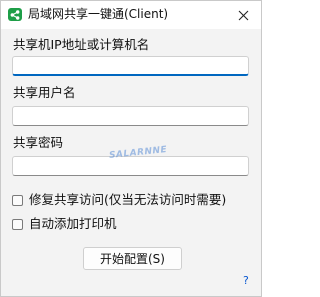 This screenshot has height=297, width=320. Describe the element at coordinates (73, 223) in the screenshot. I see `add-printer-label: 自动添加打印机` at that location.